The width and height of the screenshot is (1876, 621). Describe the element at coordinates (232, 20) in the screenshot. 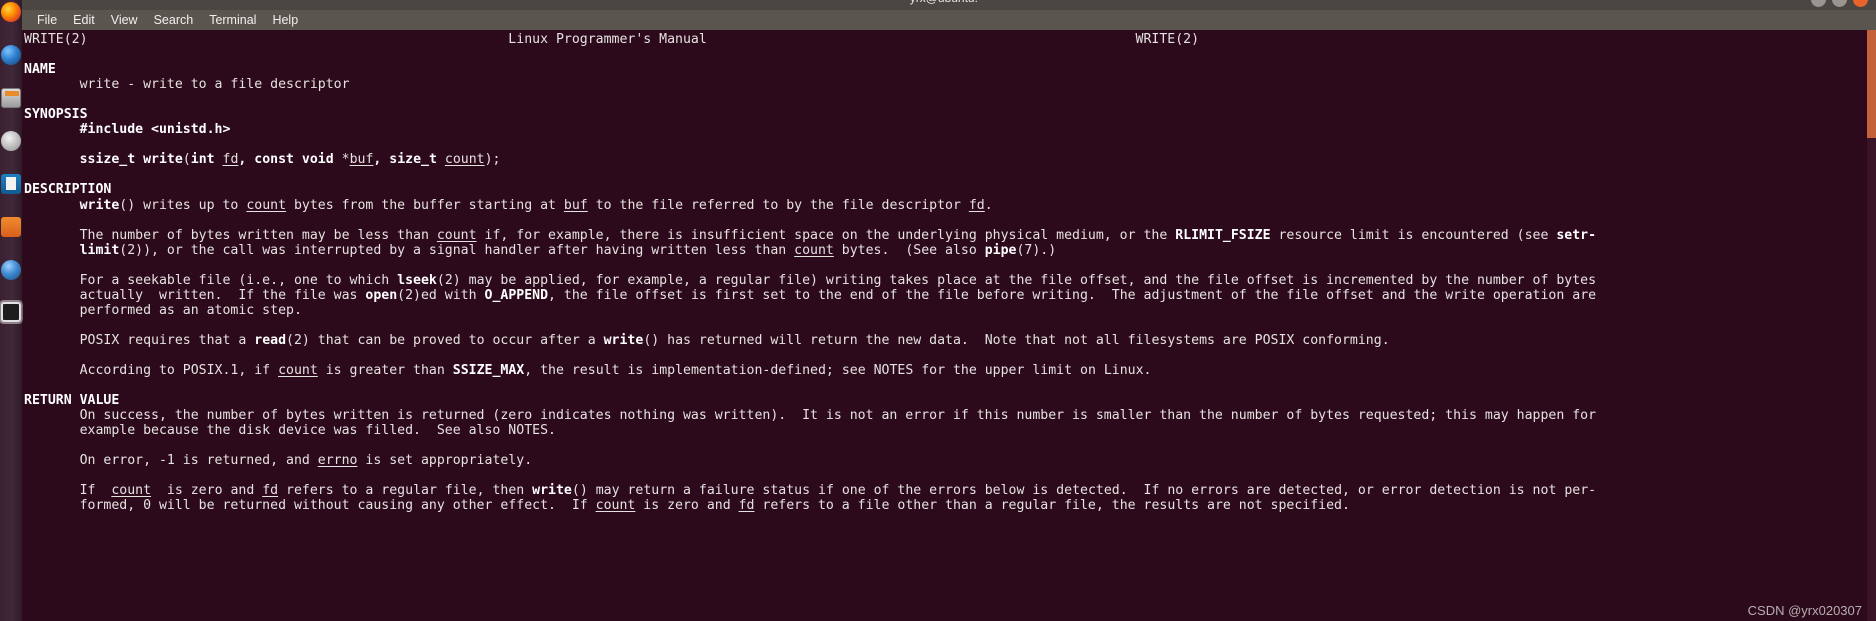

I see `menu-item-terminal: Terminal` at that location.